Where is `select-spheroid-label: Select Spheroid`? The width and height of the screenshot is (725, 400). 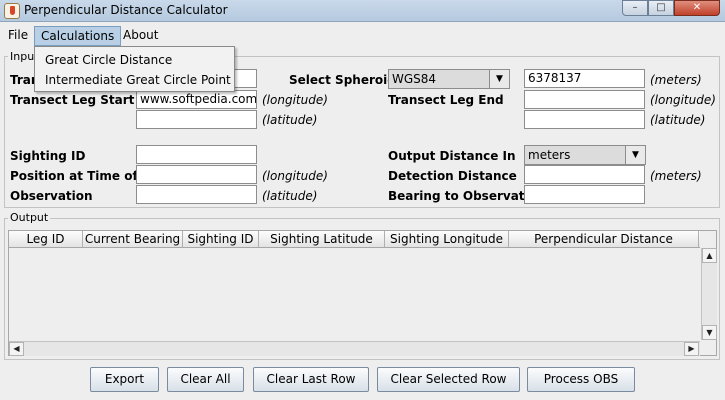
select-spheroid-label: Select Spheroid is located at coordinates (342, 80).